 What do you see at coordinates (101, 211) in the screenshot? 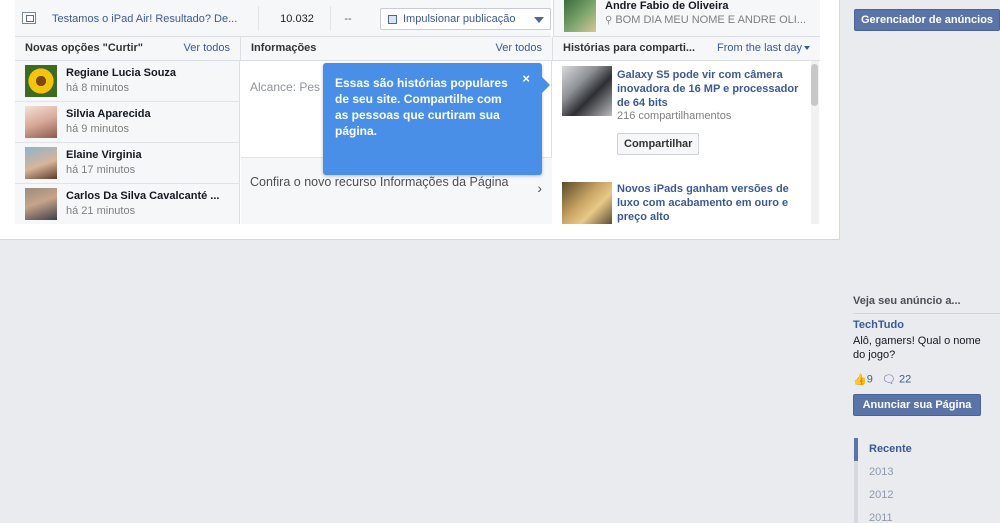
I see `like-time: há 21 minutos` at bounding box center [101, 211].